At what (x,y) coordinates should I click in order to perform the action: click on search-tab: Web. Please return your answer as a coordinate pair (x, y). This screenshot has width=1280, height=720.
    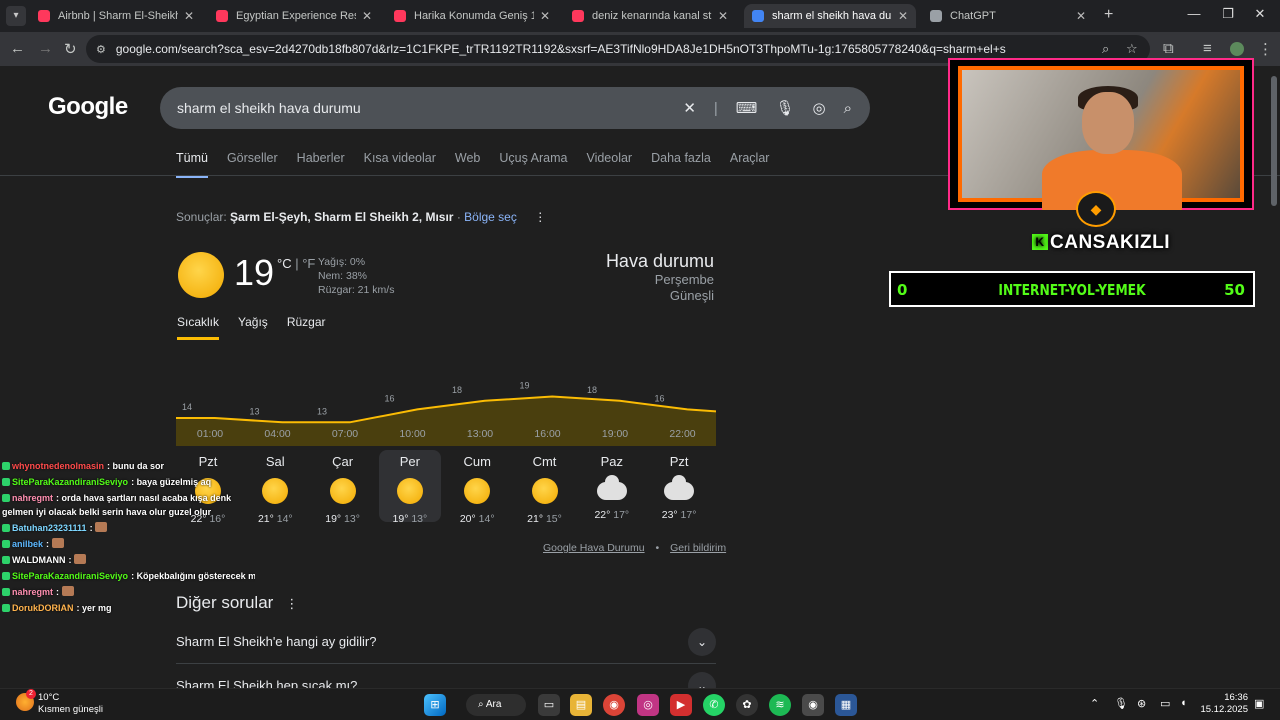
    Looking at the image, I should click on (467, 164).